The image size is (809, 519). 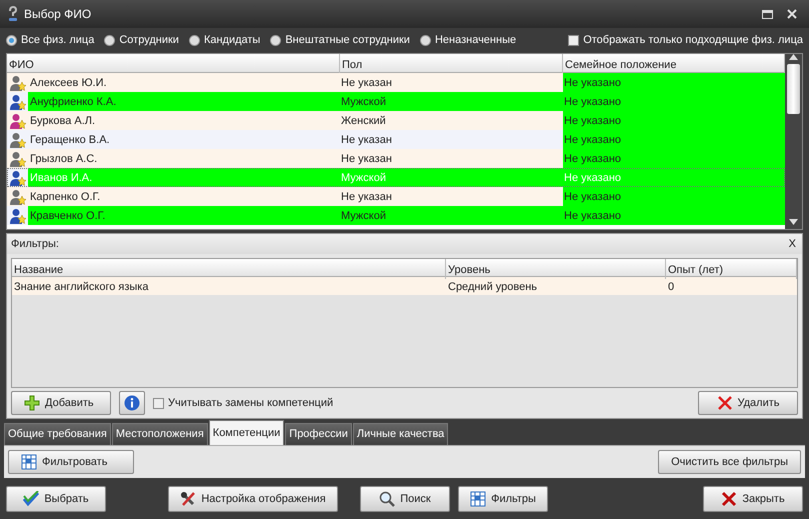 What do you see at coordinates (232, 40) in the screenshot?
I see `radio-label: Кандидаты` at bounding box center [232, 40].